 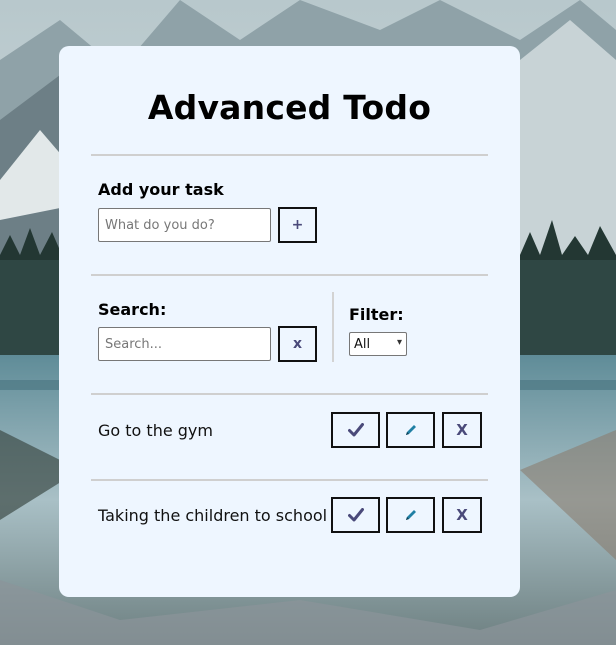 I want to click on add-task-label: Add your task, so click(x=161, y=189).